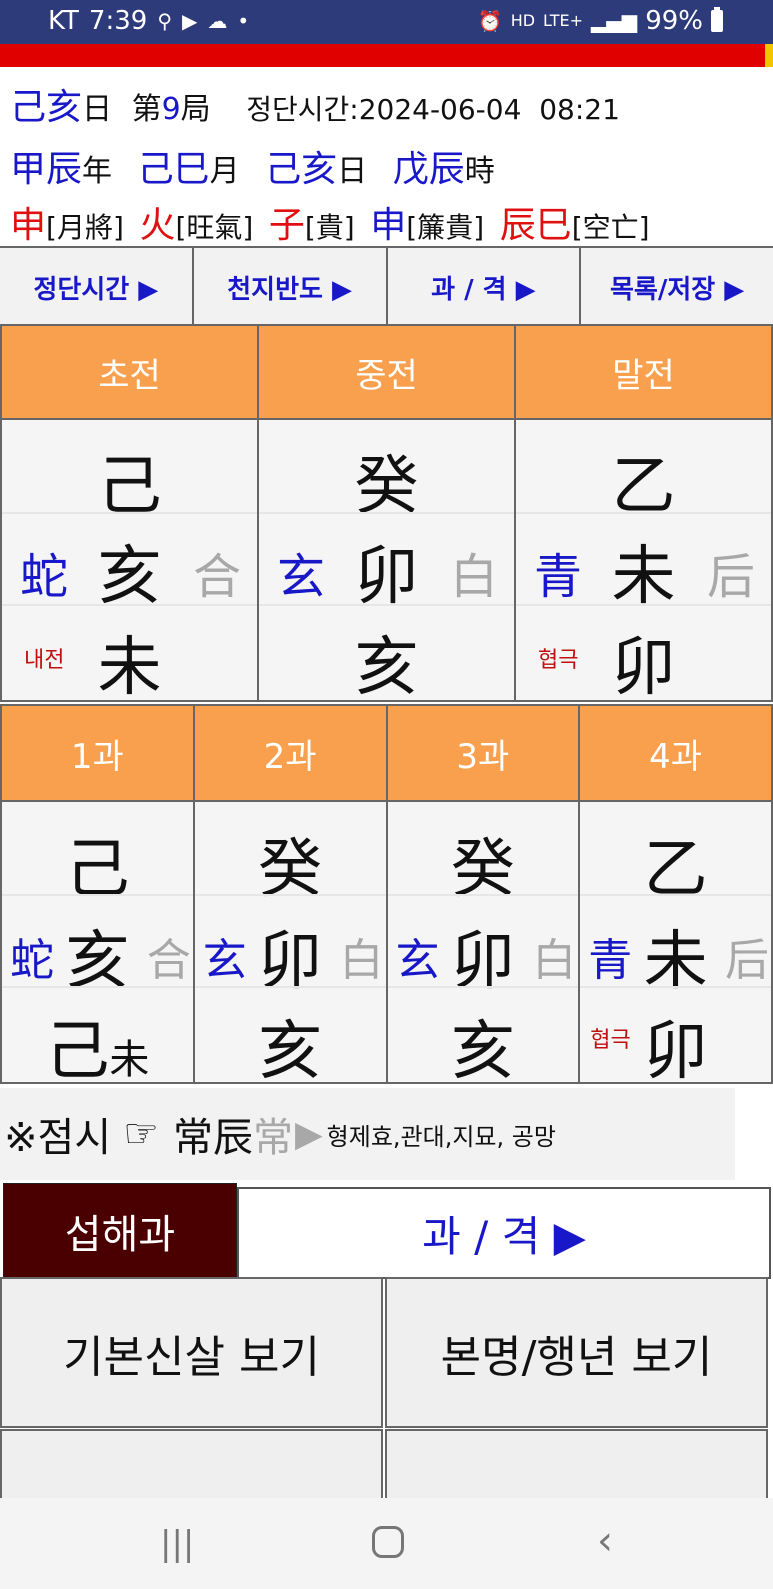 The width and height of the screenshot is (773, 1589). I want to click on header-gwa-2: 2과, so click(291, 753).